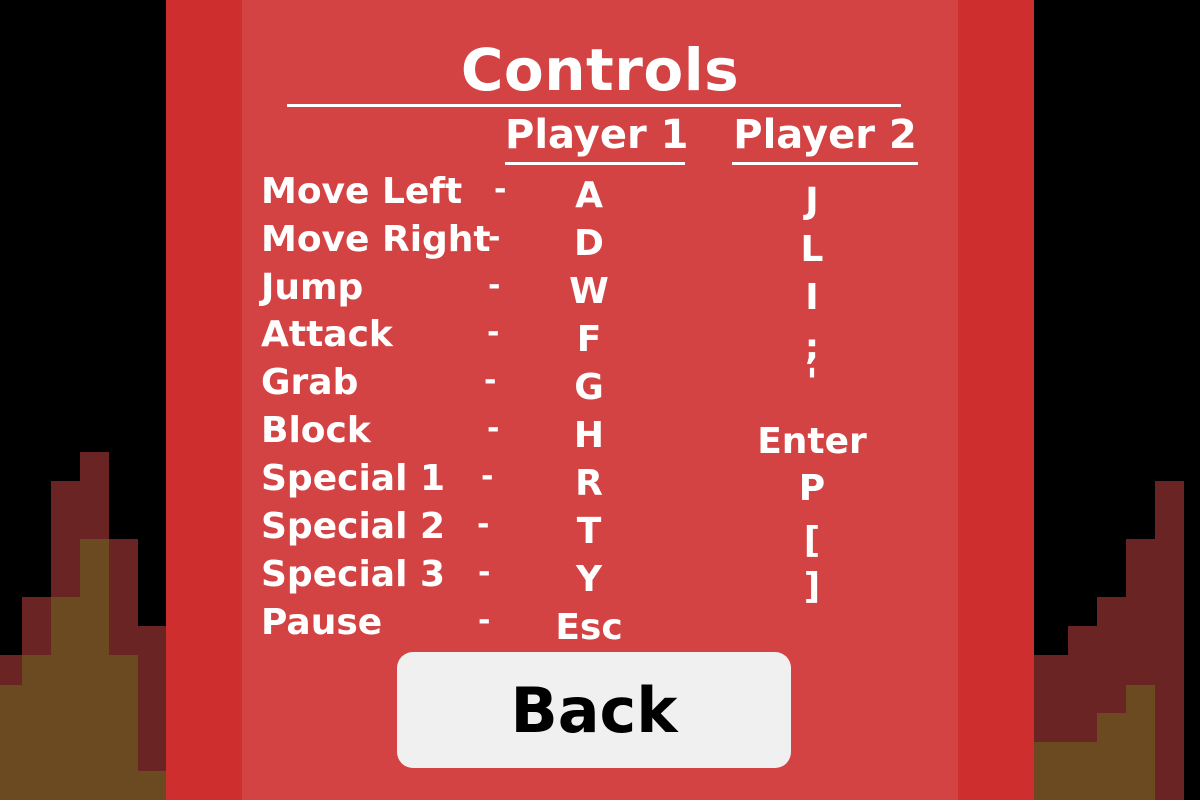 Image resolution: width=1200 pixels, height=800 pixels. Describe the element at coordinates (589, 483) in the screenshot. I see `player-1-key: R` at that location.